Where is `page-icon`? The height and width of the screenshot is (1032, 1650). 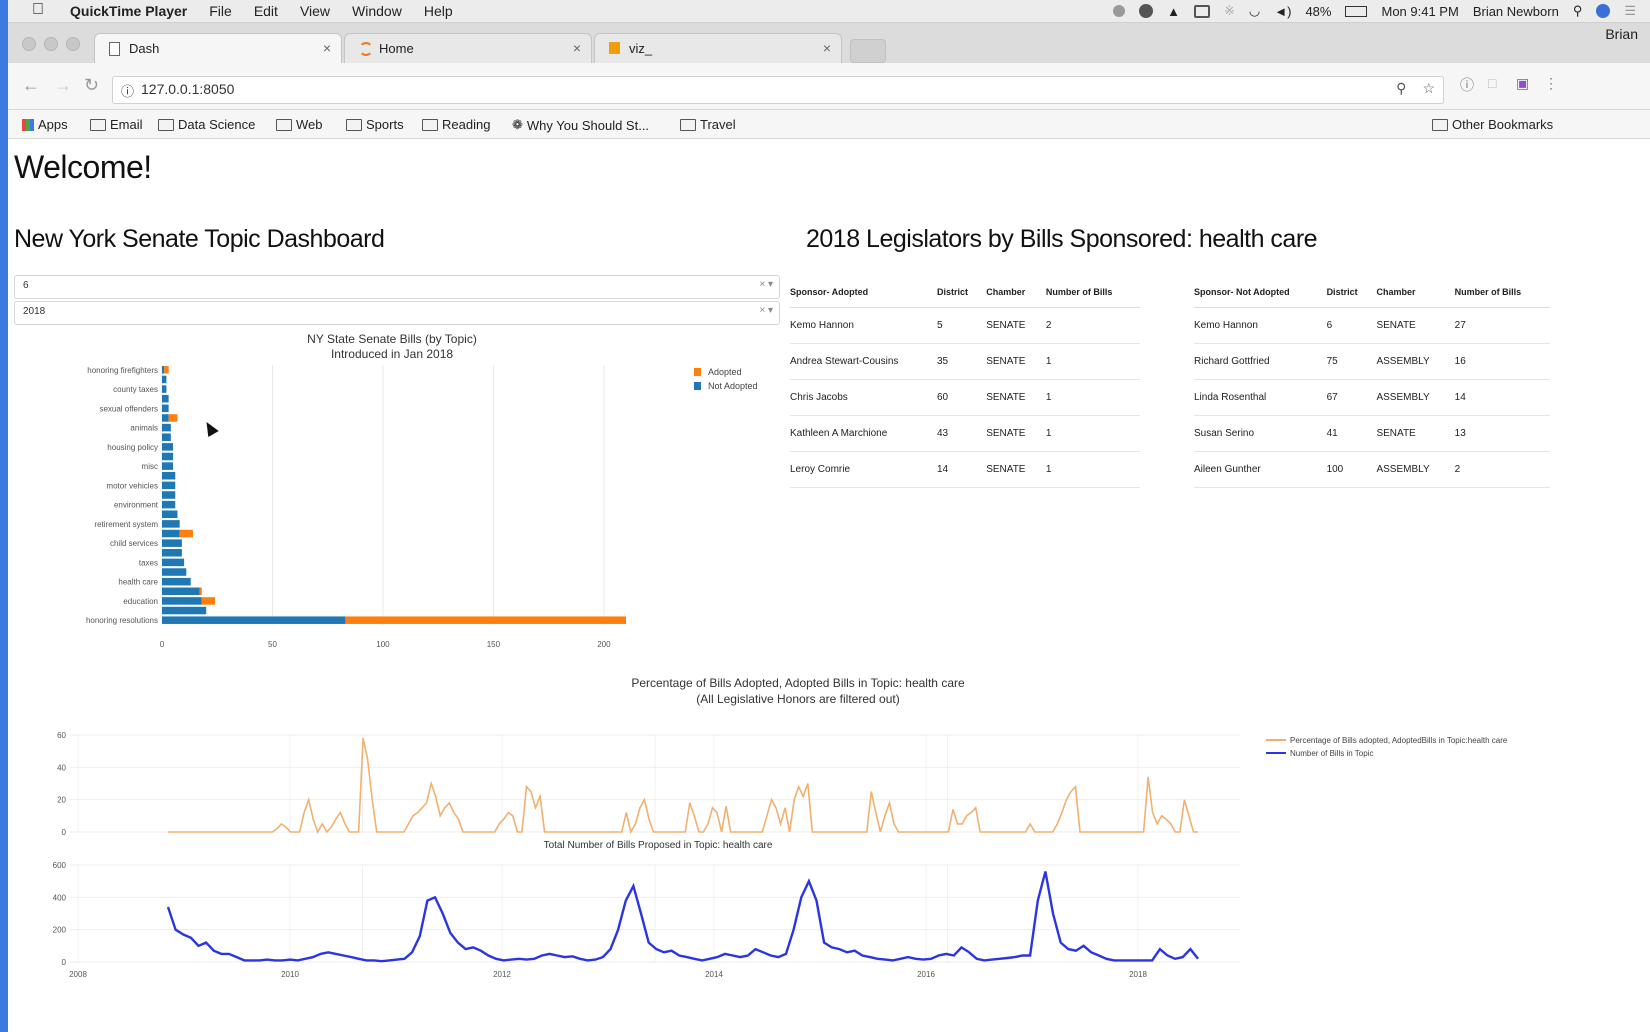
page-icon is located at coordinates (114, 49).